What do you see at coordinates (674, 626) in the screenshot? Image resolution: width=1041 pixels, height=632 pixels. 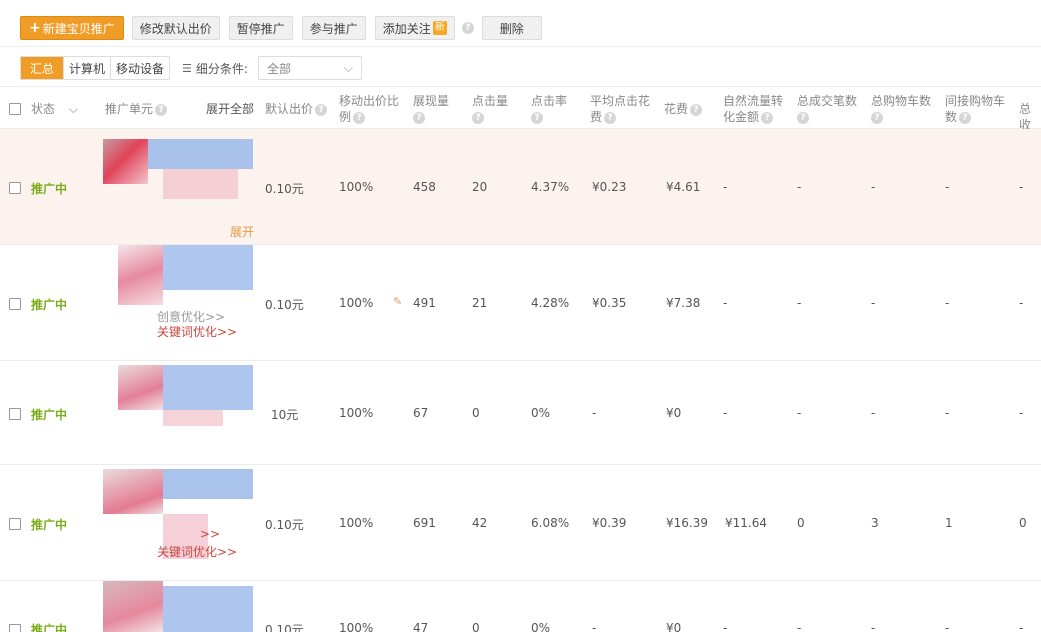 I see `cost-value: ¥0` at bounding box center [674, 626].